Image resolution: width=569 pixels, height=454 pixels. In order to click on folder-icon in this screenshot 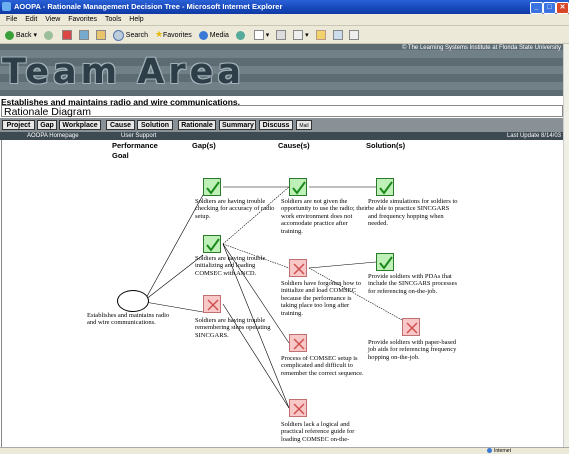, I will do `click(320, 35)`.